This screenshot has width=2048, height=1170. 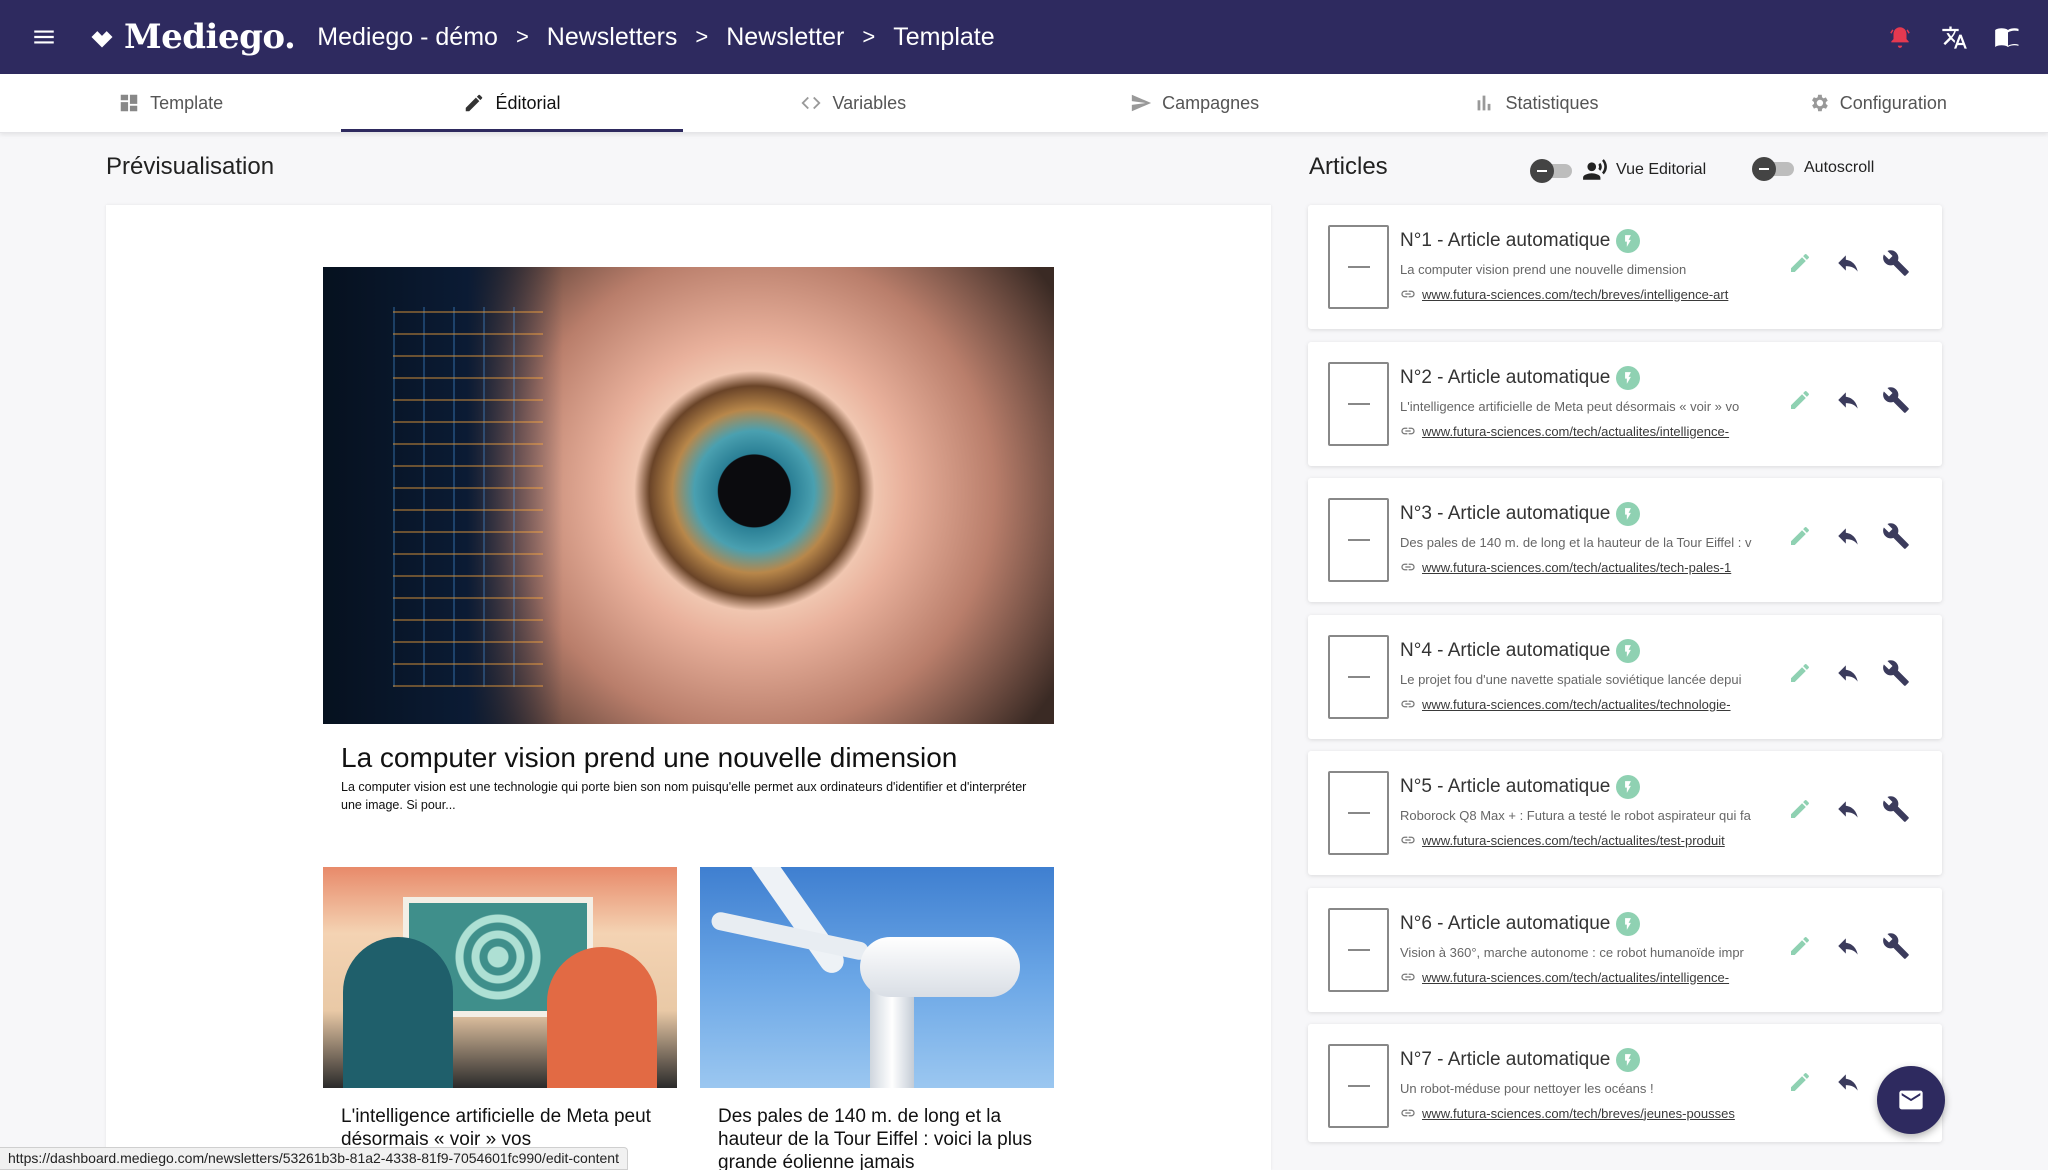 What do you see at coordinates (1911, 1100) in the screenshot?
I see `email-fab-button` at bounding box center [1911, 1100].